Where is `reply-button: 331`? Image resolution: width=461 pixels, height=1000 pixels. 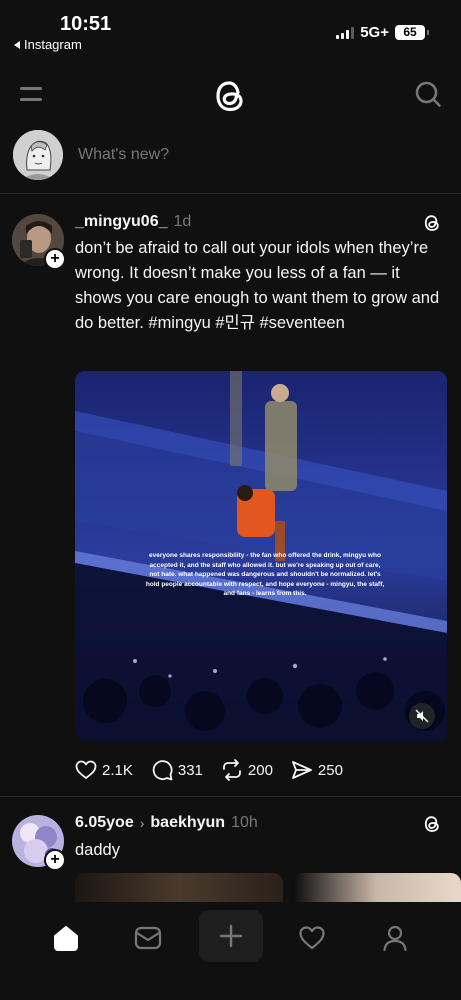 reply-button: 331 is located at coordinates (177, 770).